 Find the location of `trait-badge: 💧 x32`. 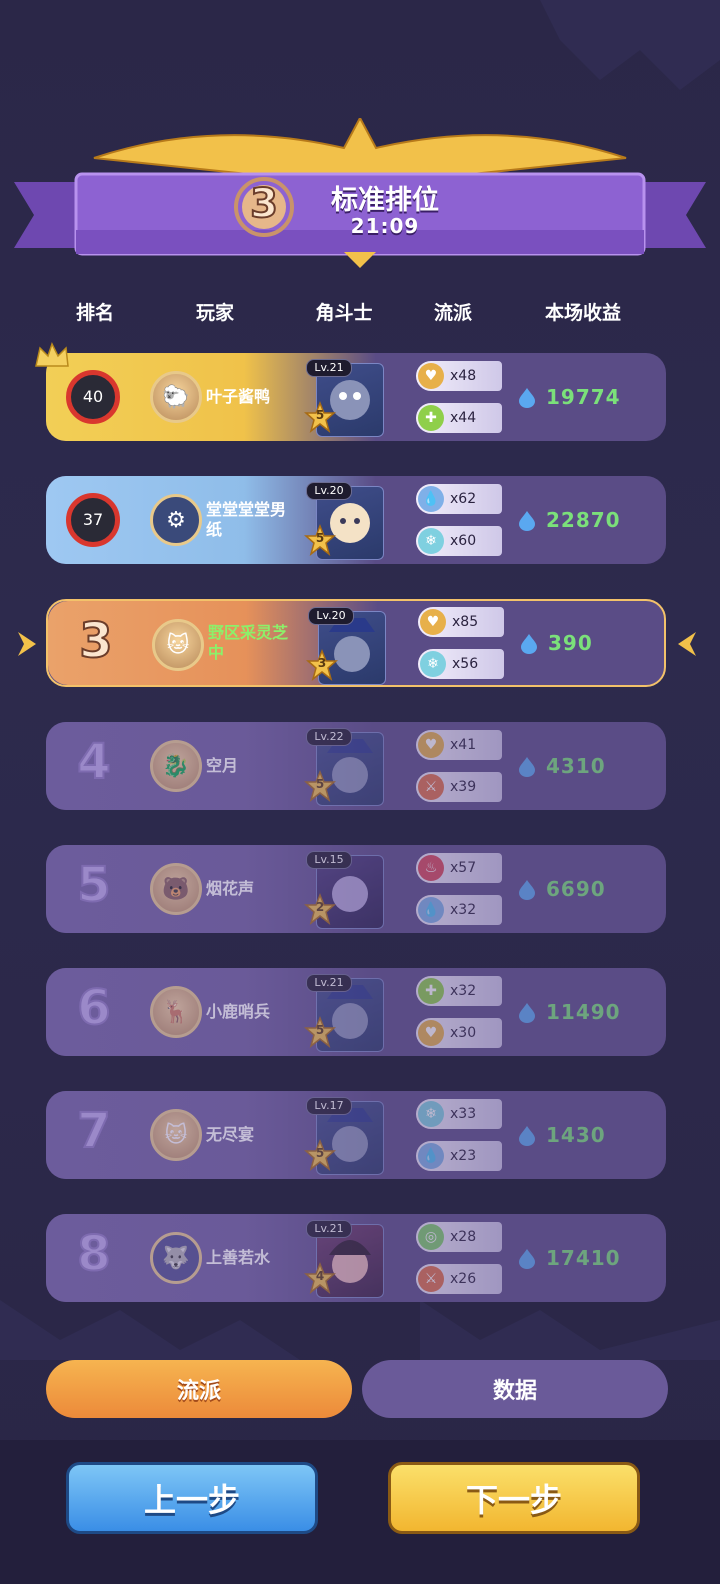

trait-badge: 💧 x32 is located at coordinates (459, 910).